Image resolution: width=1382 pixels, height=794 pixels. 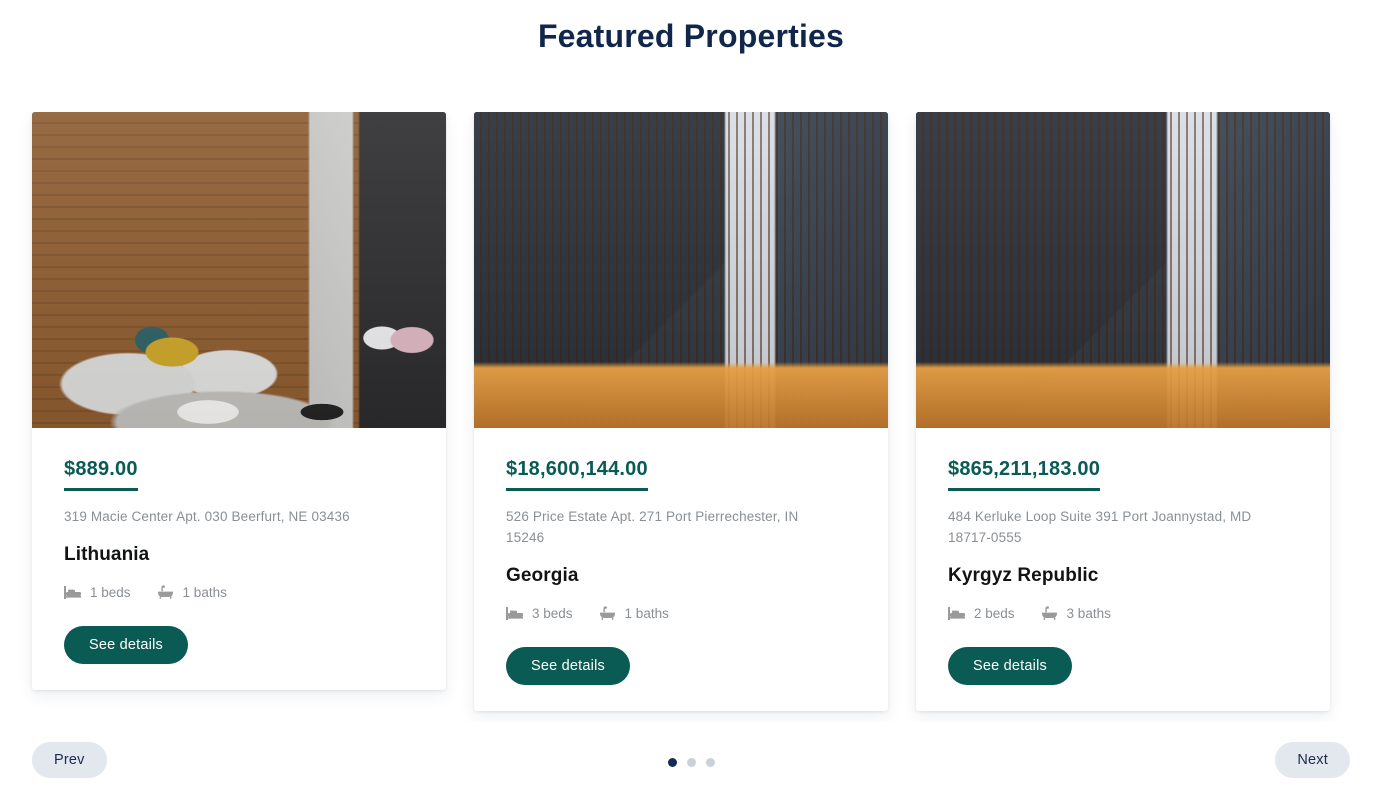 What do you see at coordinates (1024, 474) in the screenshot?
I see `property-price: $865,211,183.00` at bounding box center [1024, 474].